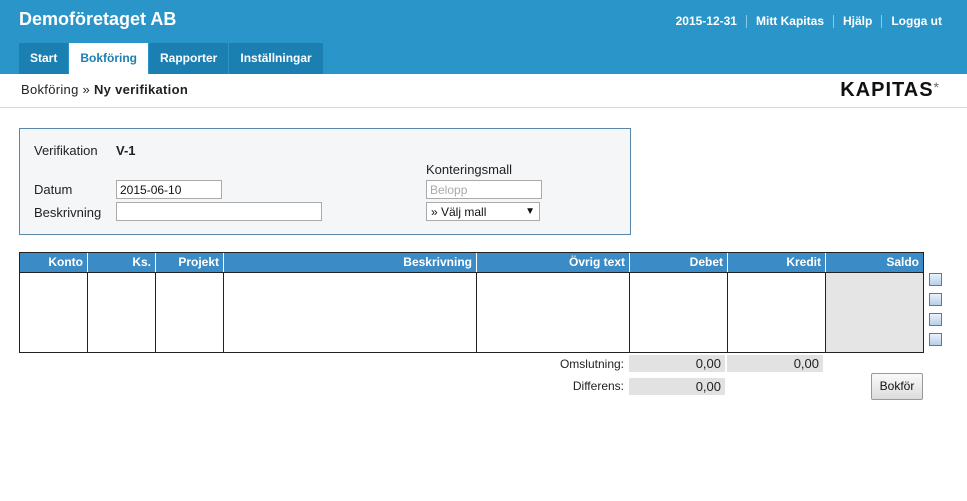  What do you see at coordinates (679, 312) in the screenshot?
I see `debet-cell` at bounding box center [679, 312].